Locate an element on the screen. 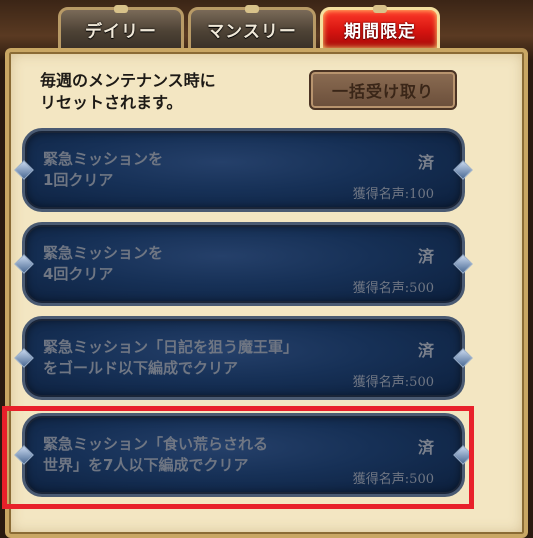  tab-limited-label: 期間限定 is located at coordinates (380, 31).